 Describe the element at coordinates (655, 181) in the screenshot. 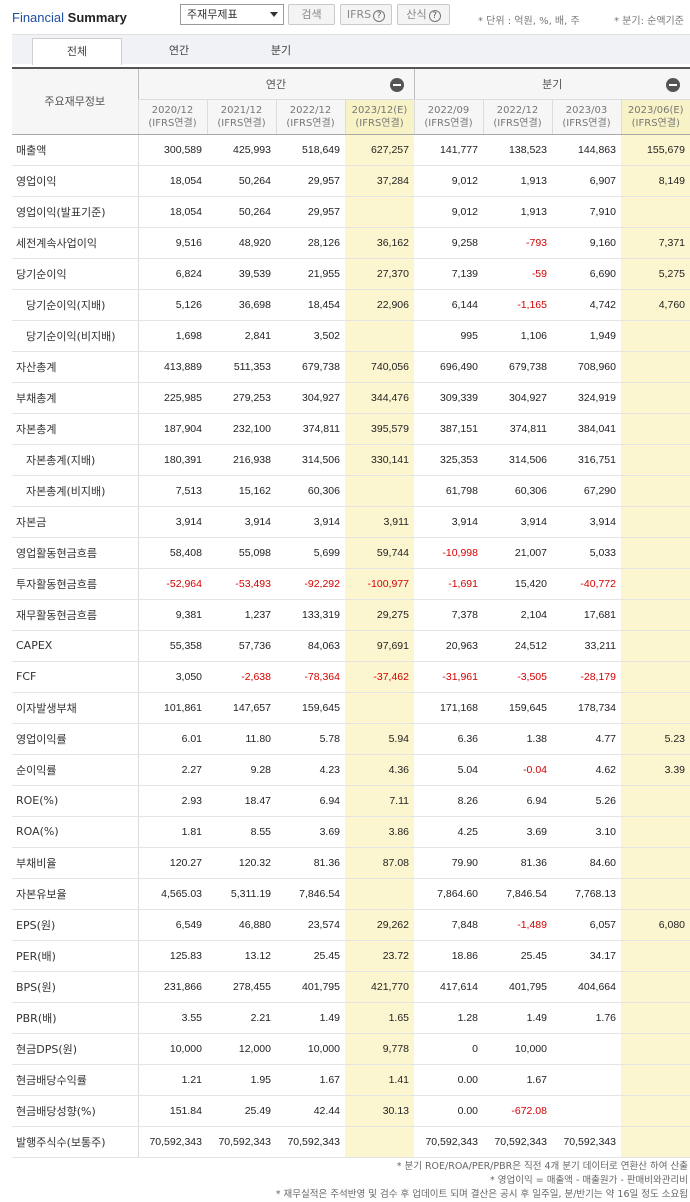

I see `table-cell: 8,149` at that location.